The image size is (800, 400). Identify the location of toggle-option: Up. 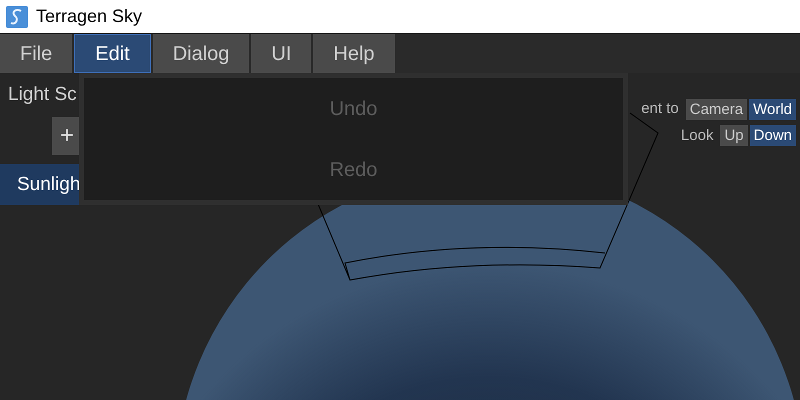
(734, 135).